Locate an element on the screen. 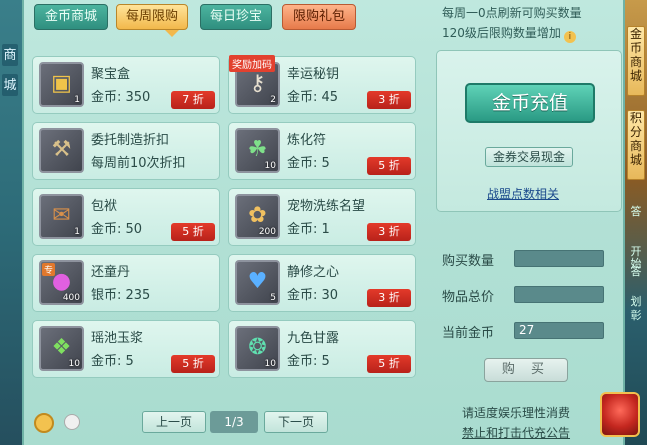  left-edge-char-2: 城 is located at coordinates (10, 85).